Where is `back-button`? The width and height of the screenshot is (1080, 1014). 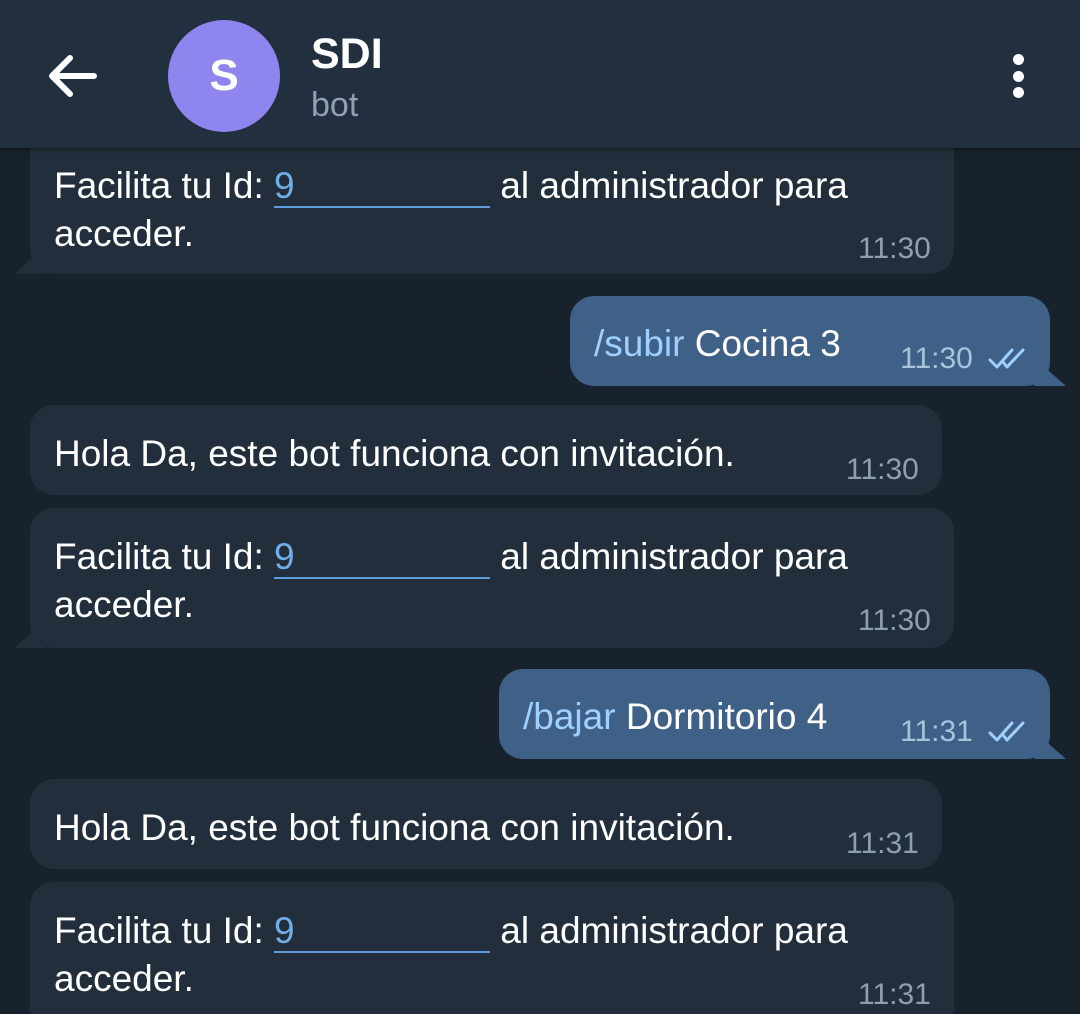 back-button is located at coordinates (73, 76).